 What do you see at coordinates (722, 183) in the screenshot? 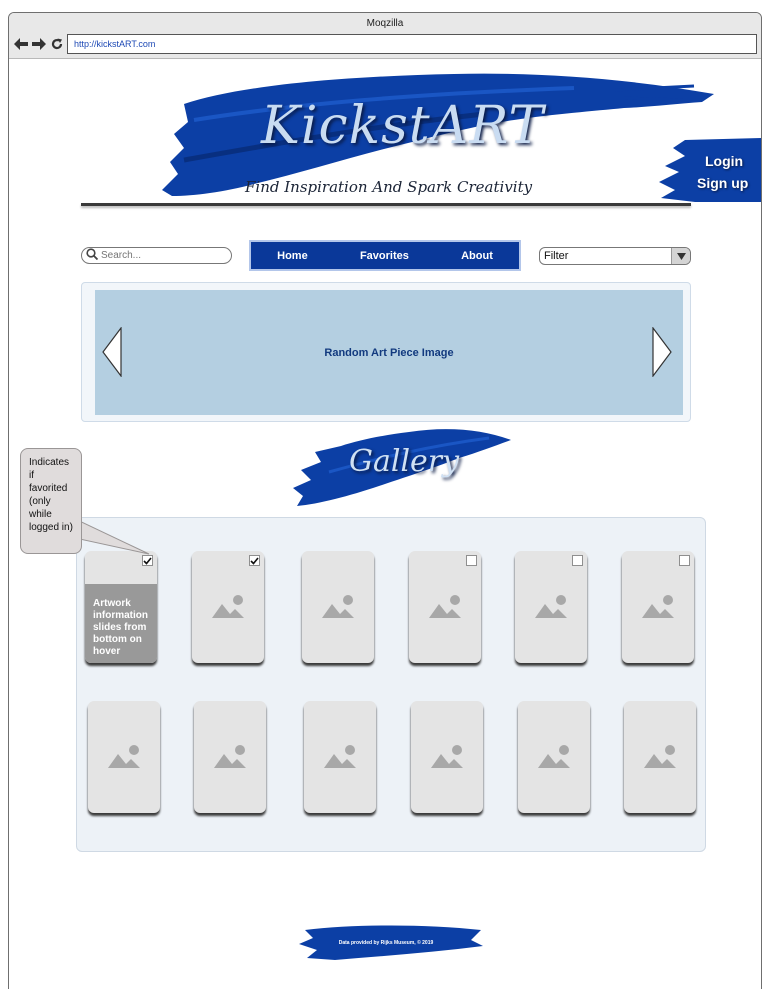
I see `signup-link: Sign up` at bounding box center [722, 183].